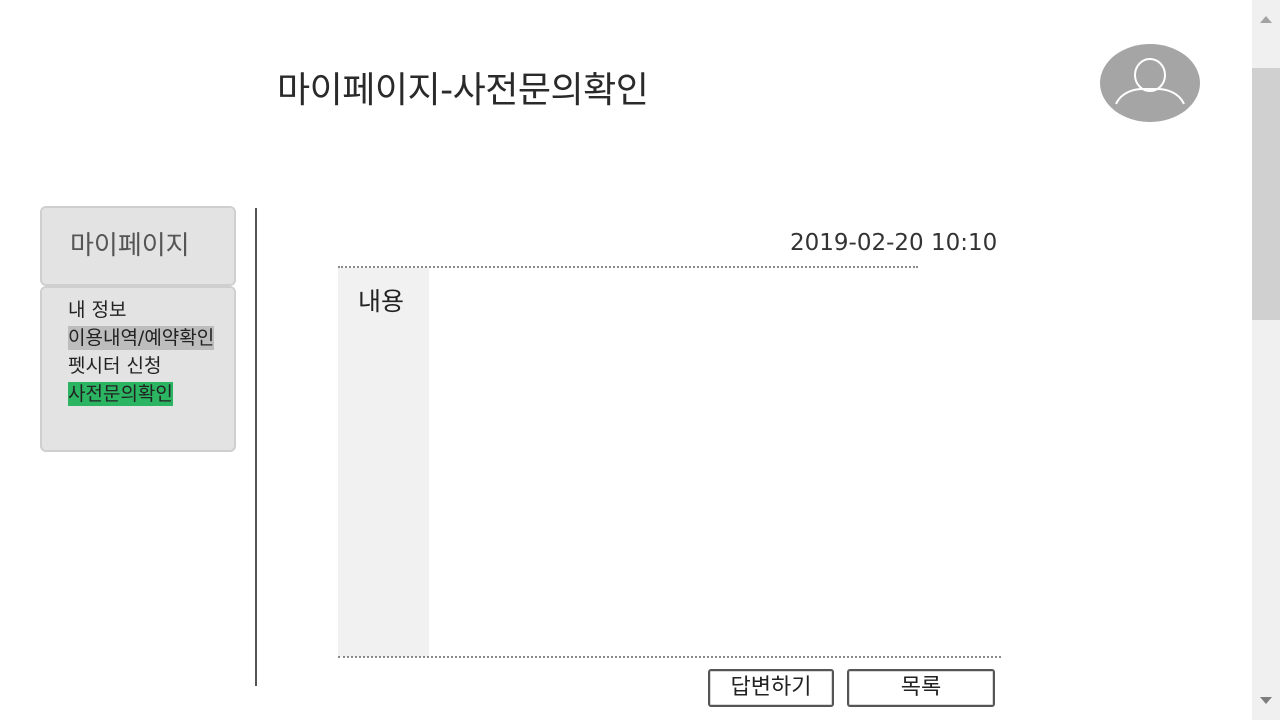  I want to click on scroll-down-button, so click(1266, 702).